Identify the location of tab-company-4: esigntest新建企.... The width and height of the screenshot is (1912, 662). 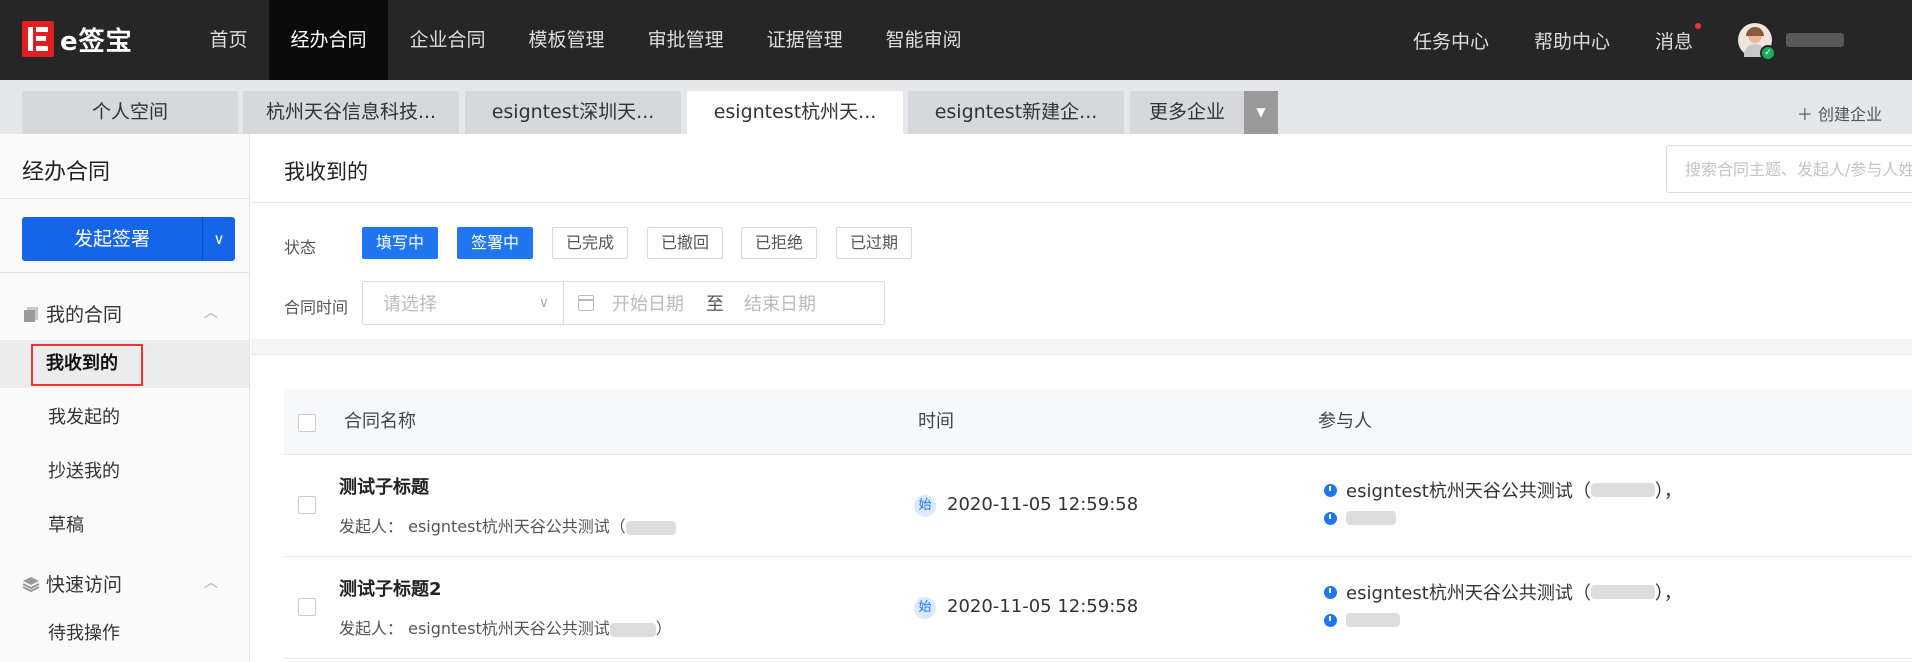
(1016, 112).